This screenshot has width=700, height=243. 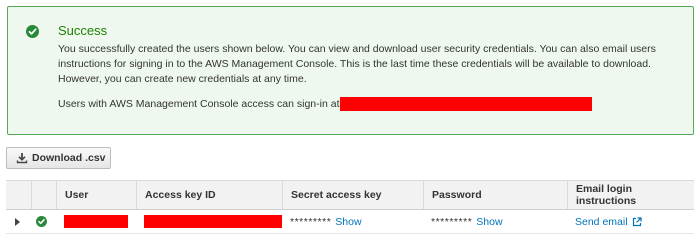 I want to click on show-secret-key-link: Show, so click(x=348, y=222).